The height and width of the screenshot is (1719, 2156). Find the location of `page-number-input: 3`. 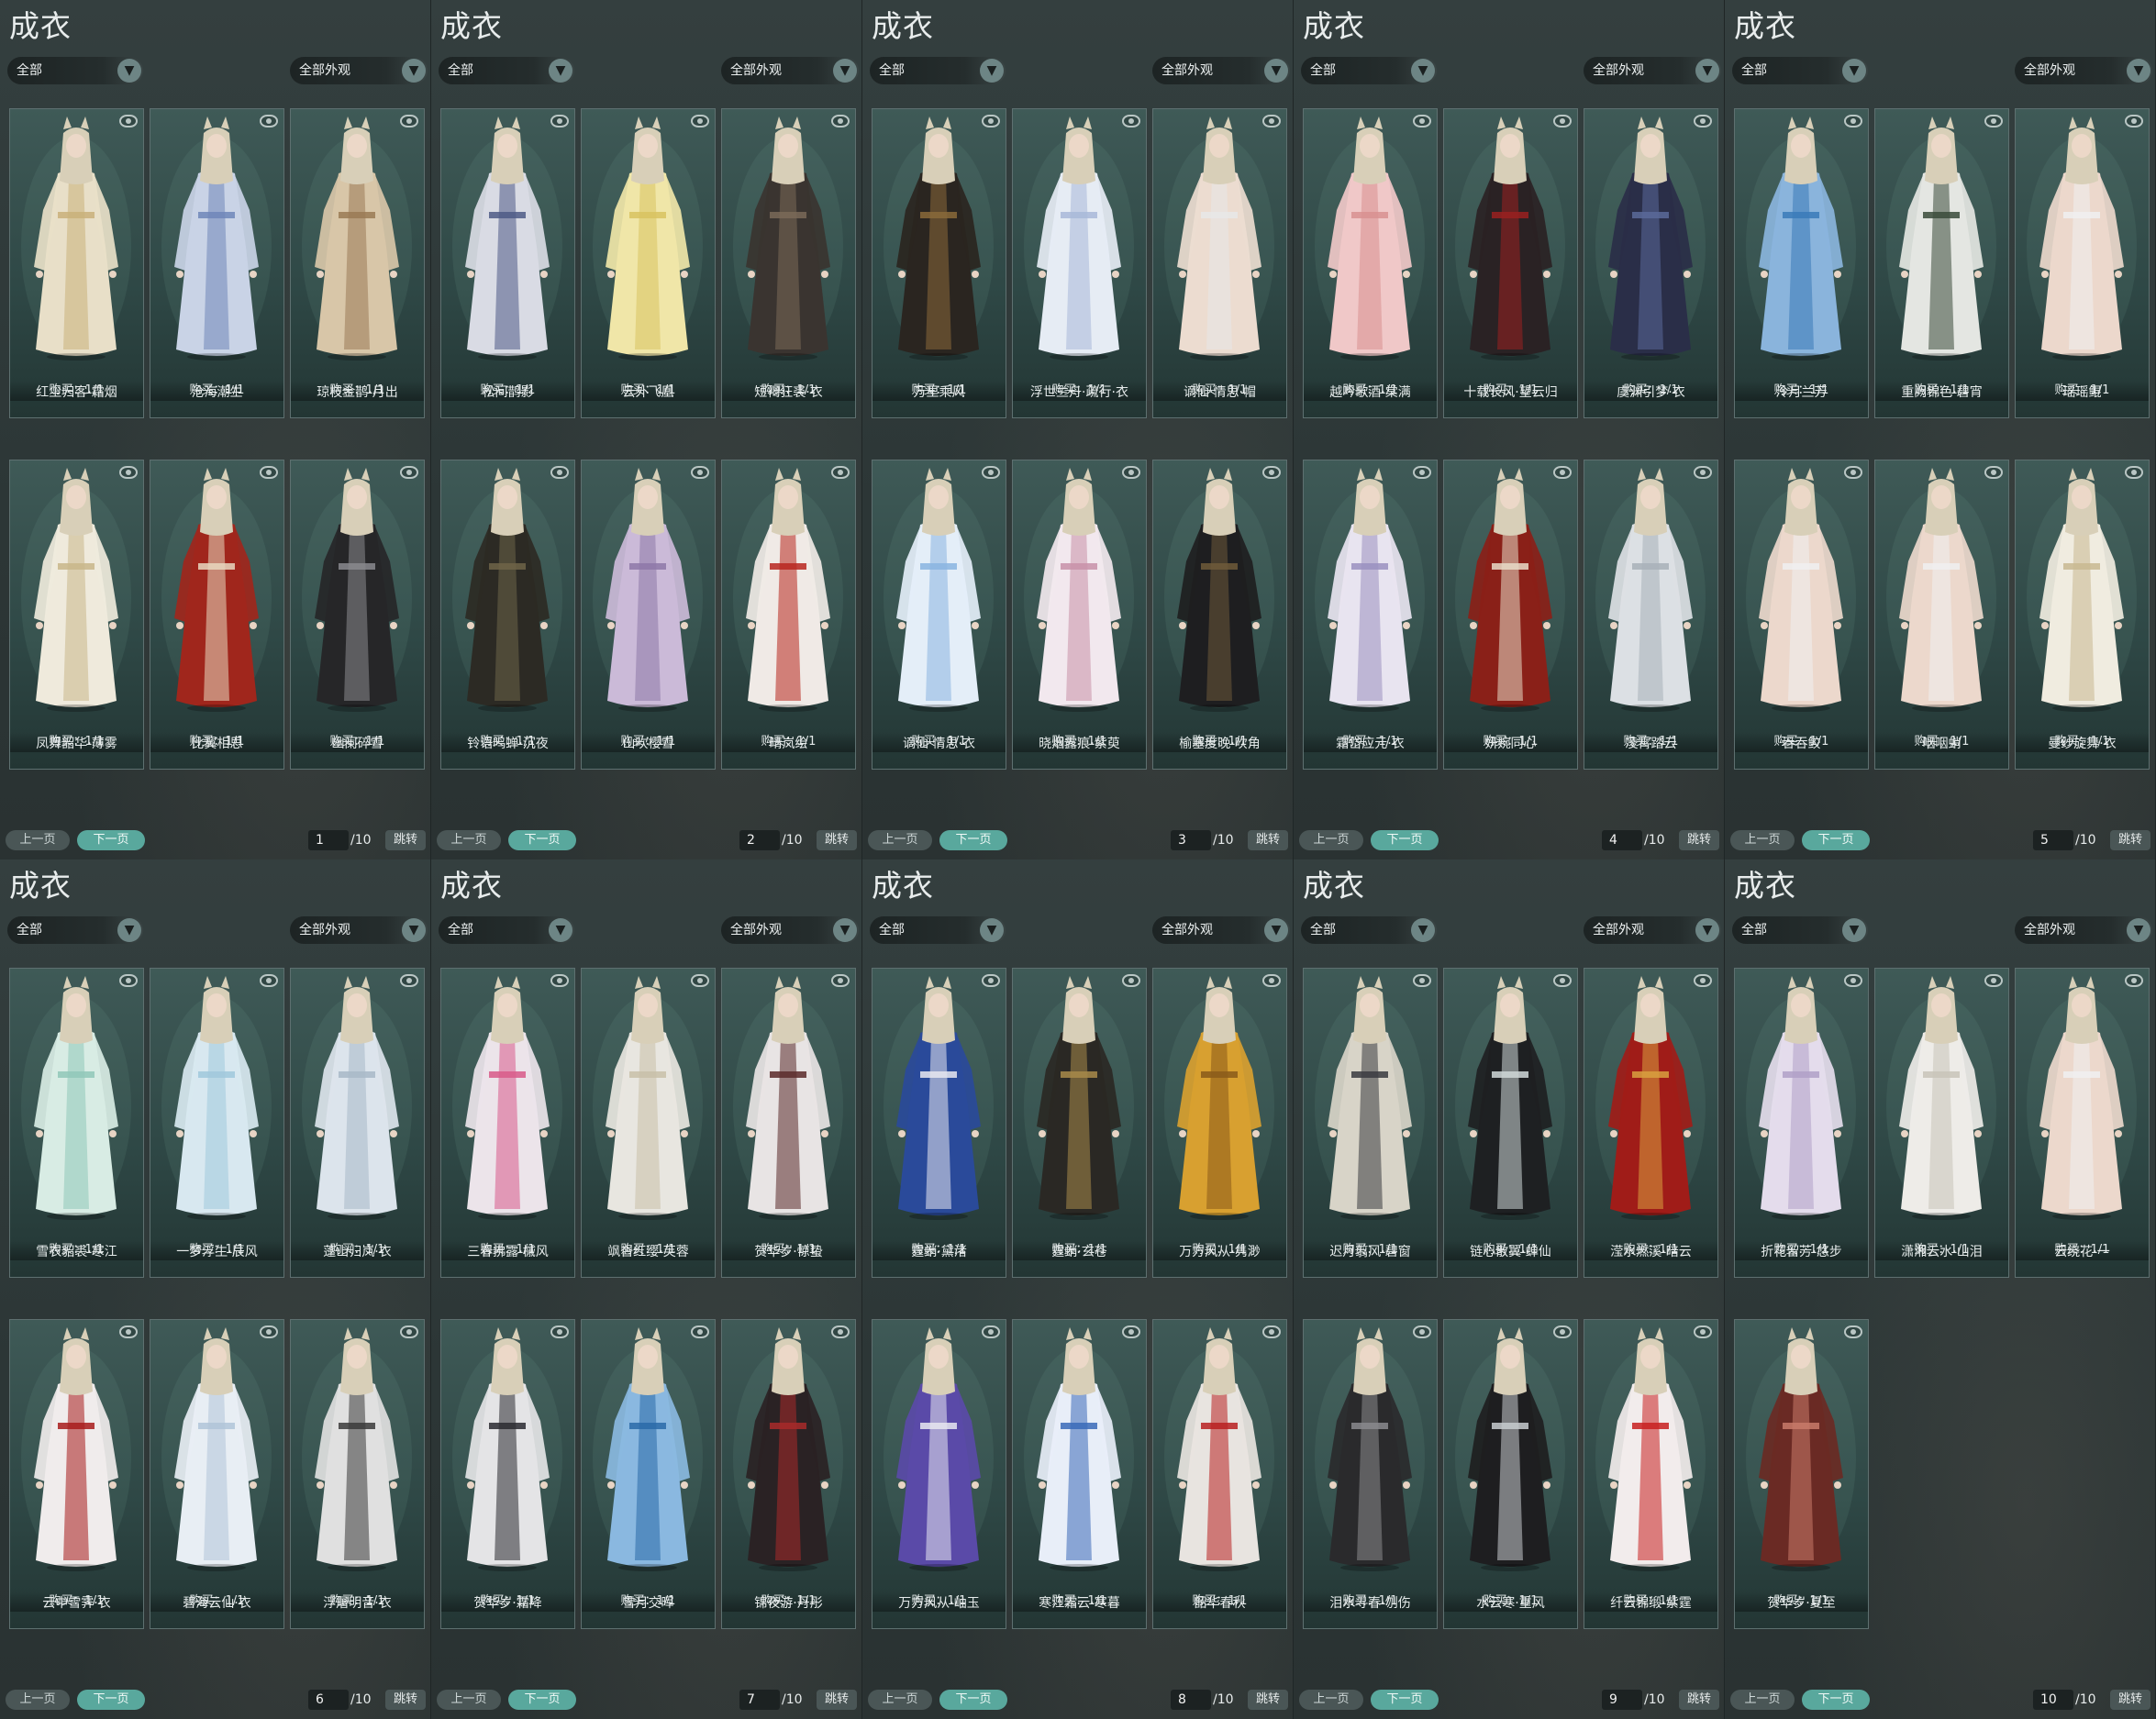

page-number-input: 3 is located at coordinates (1191, 840).